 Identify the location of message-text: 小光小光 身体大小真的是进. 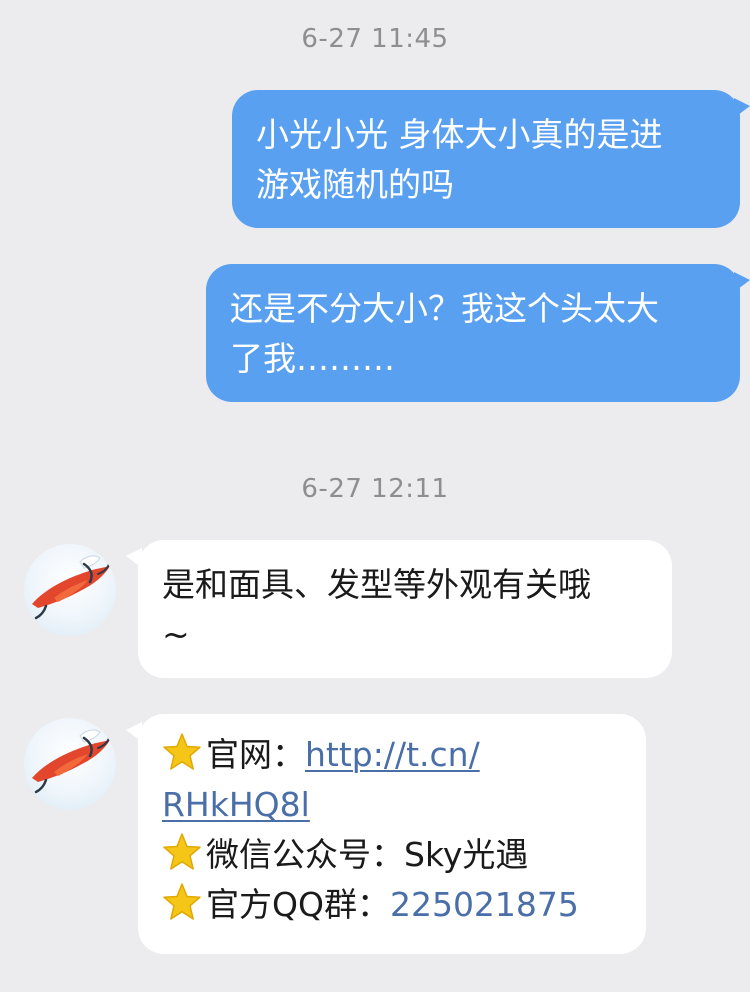
(459, 134).